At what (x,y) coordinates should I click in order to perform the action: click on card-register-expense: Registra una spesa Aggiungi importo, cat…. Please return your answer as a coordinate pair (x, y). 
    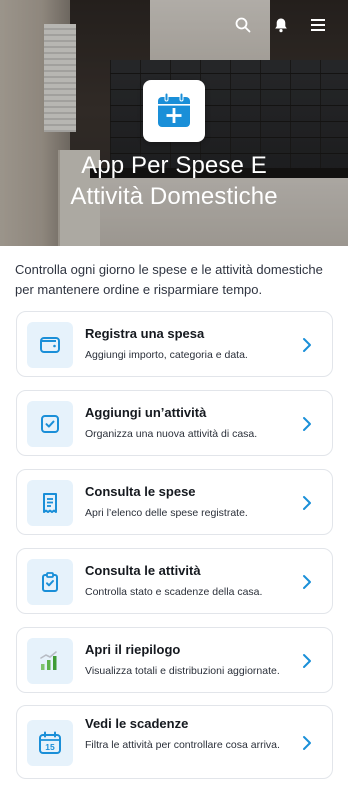
    Looking at the image, I should click on (174, 344).